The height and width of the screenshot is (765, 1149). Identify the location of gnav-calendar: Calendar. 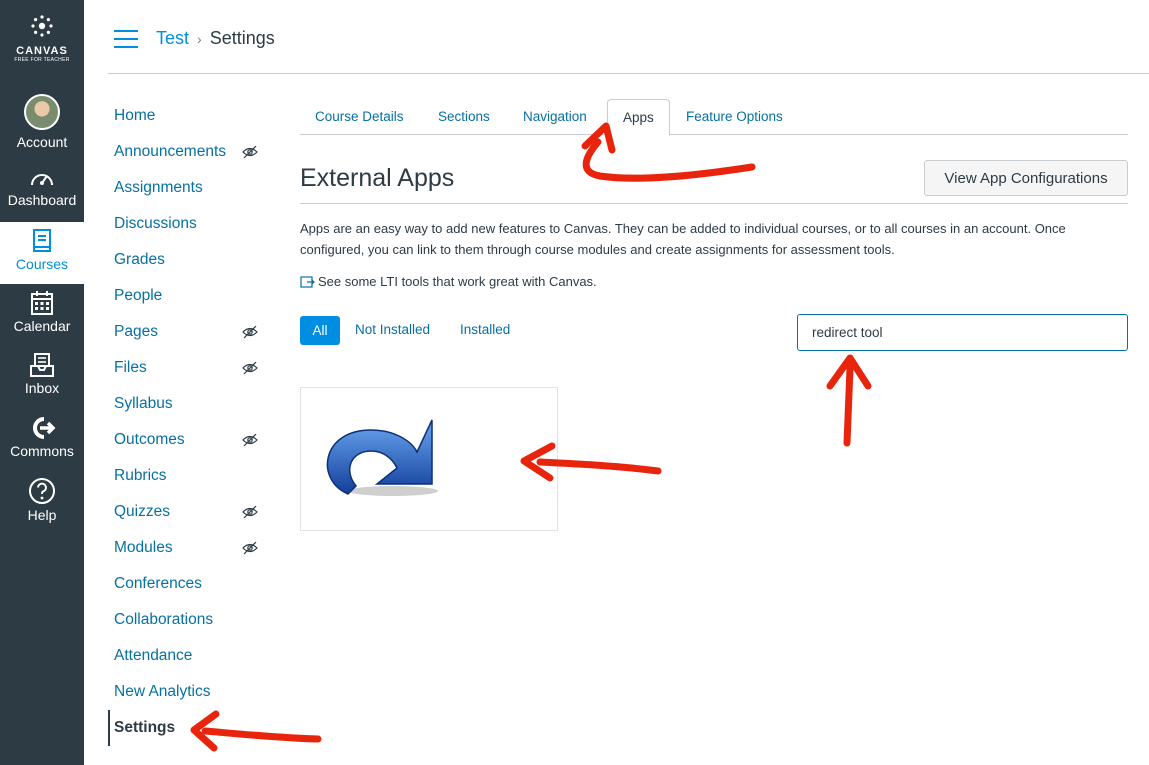
(42, 321).